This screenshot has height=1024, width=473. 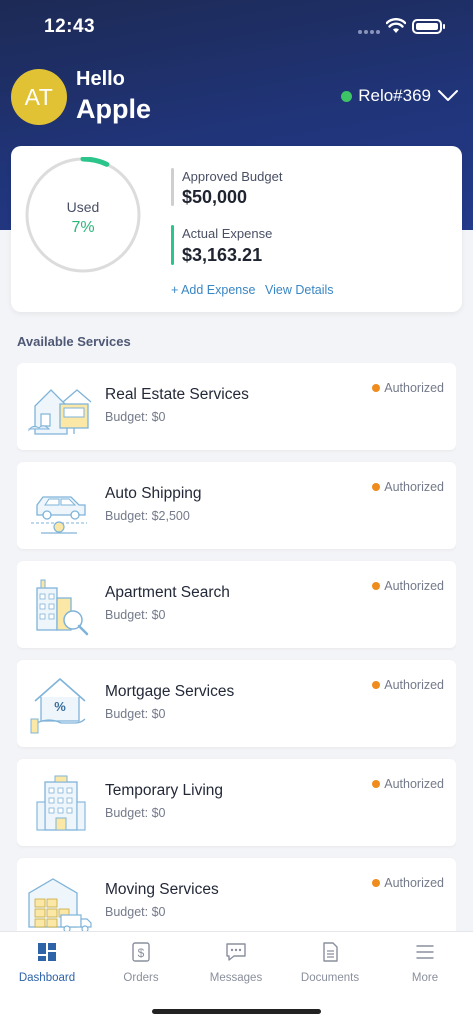 What do you see at coordinates (425, 978) in the screenshot?
I see `nav-label: More` at bounding box center [425, 978].